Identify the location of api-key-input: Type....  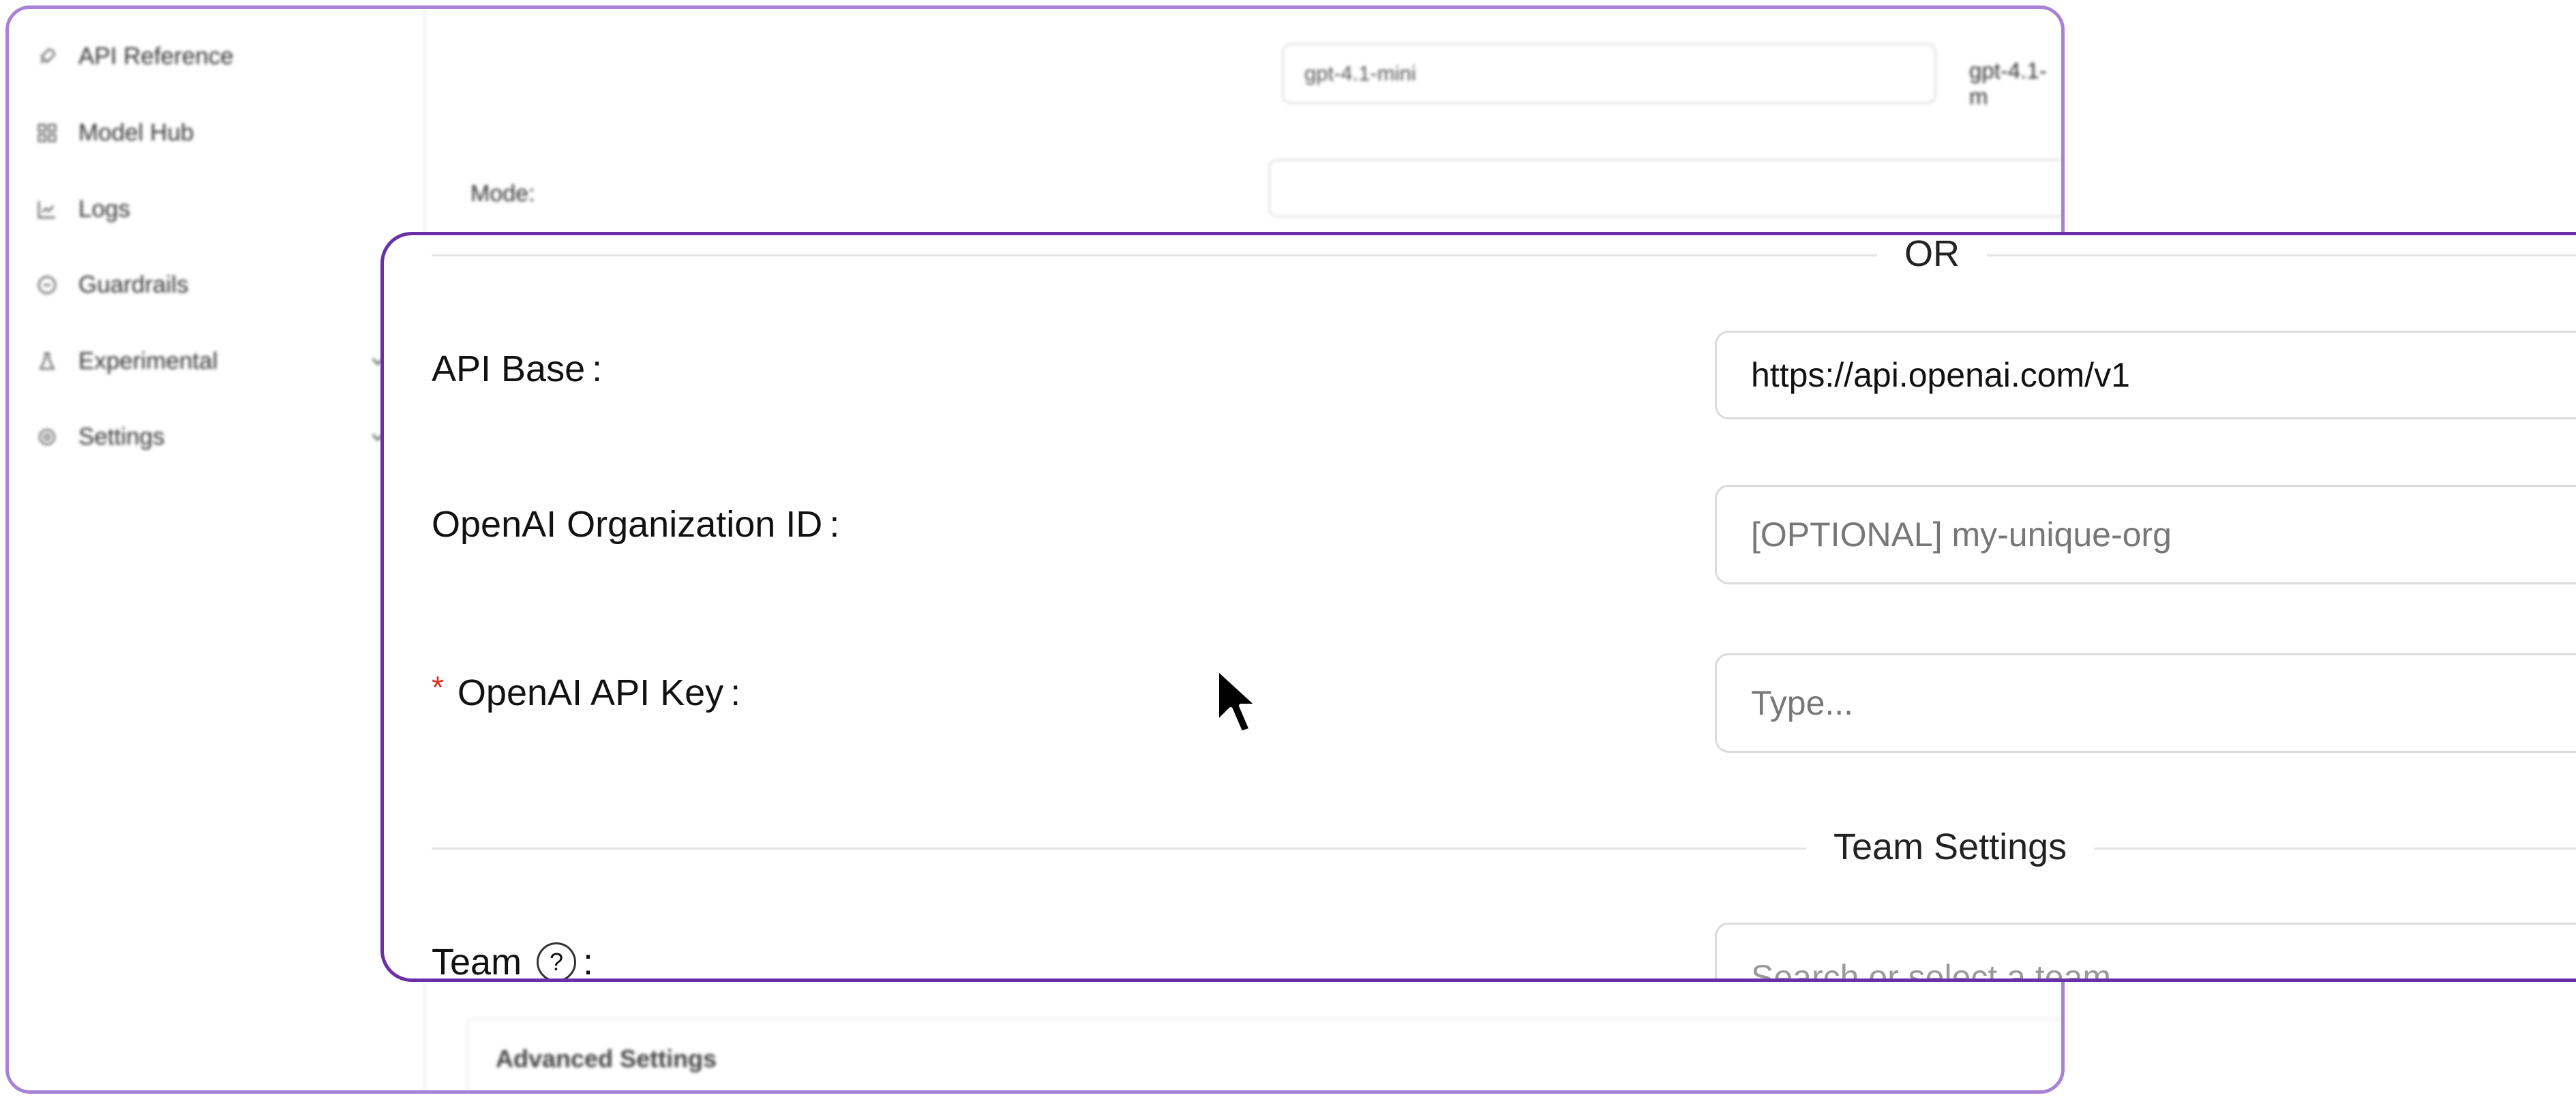
(2145, 703).